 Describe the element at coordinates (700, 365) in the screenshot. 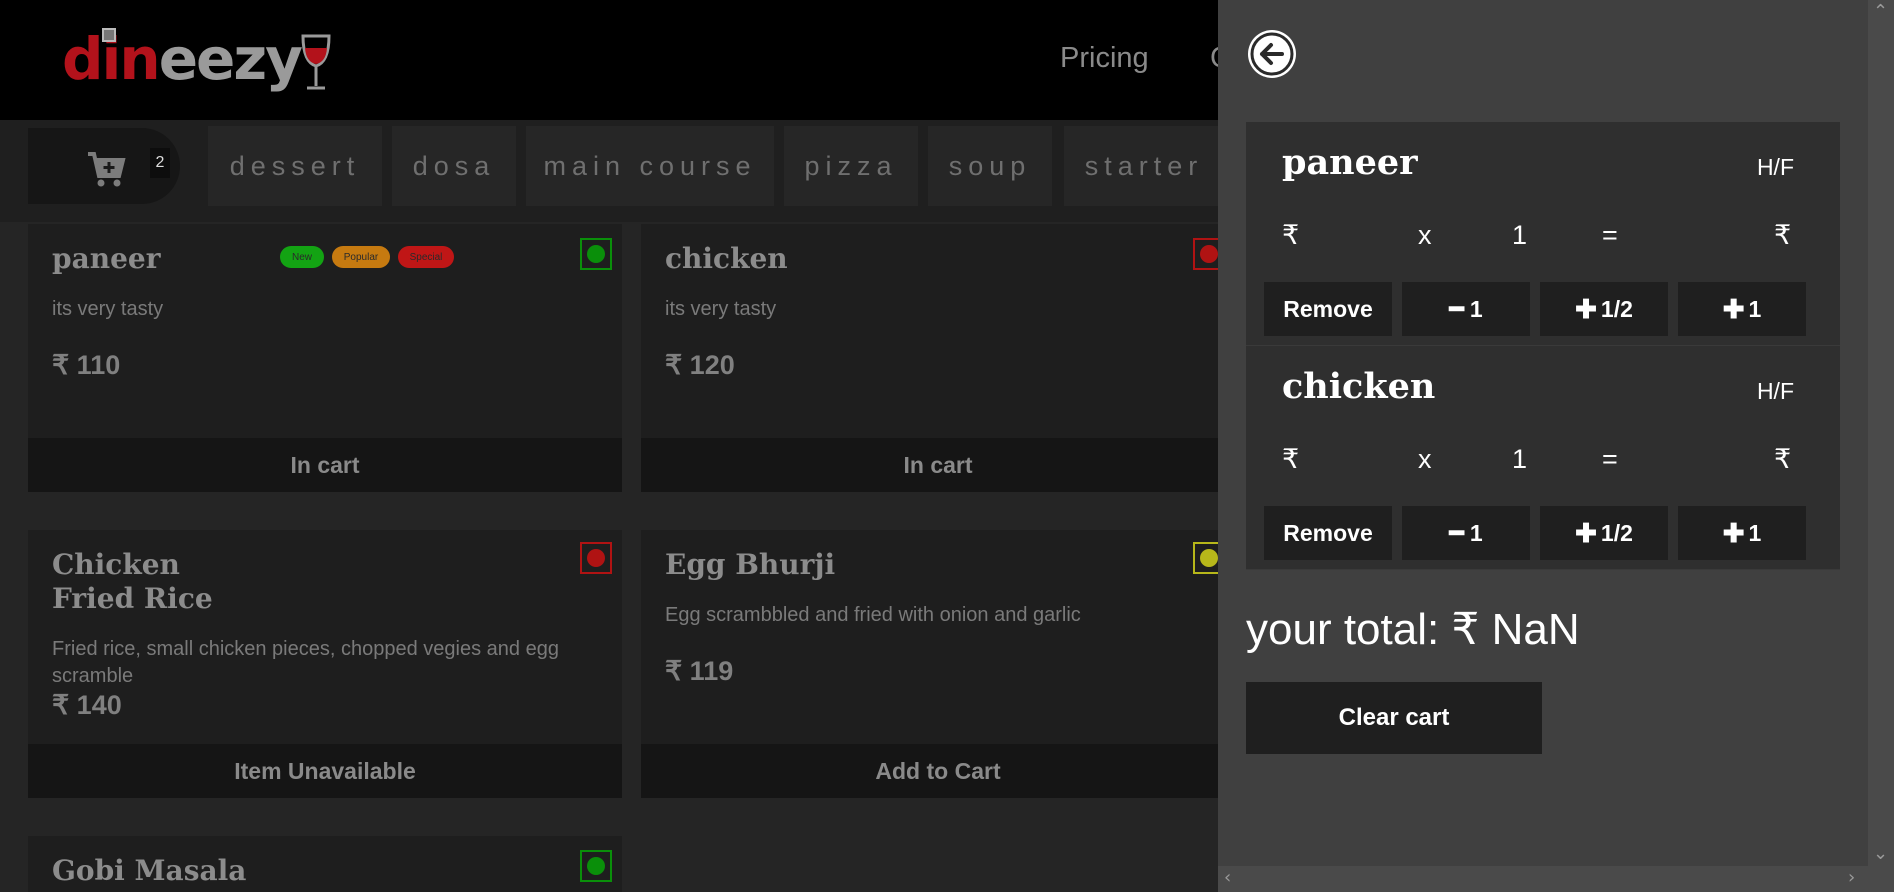

I see `item-price: ₹ 120` at that location.